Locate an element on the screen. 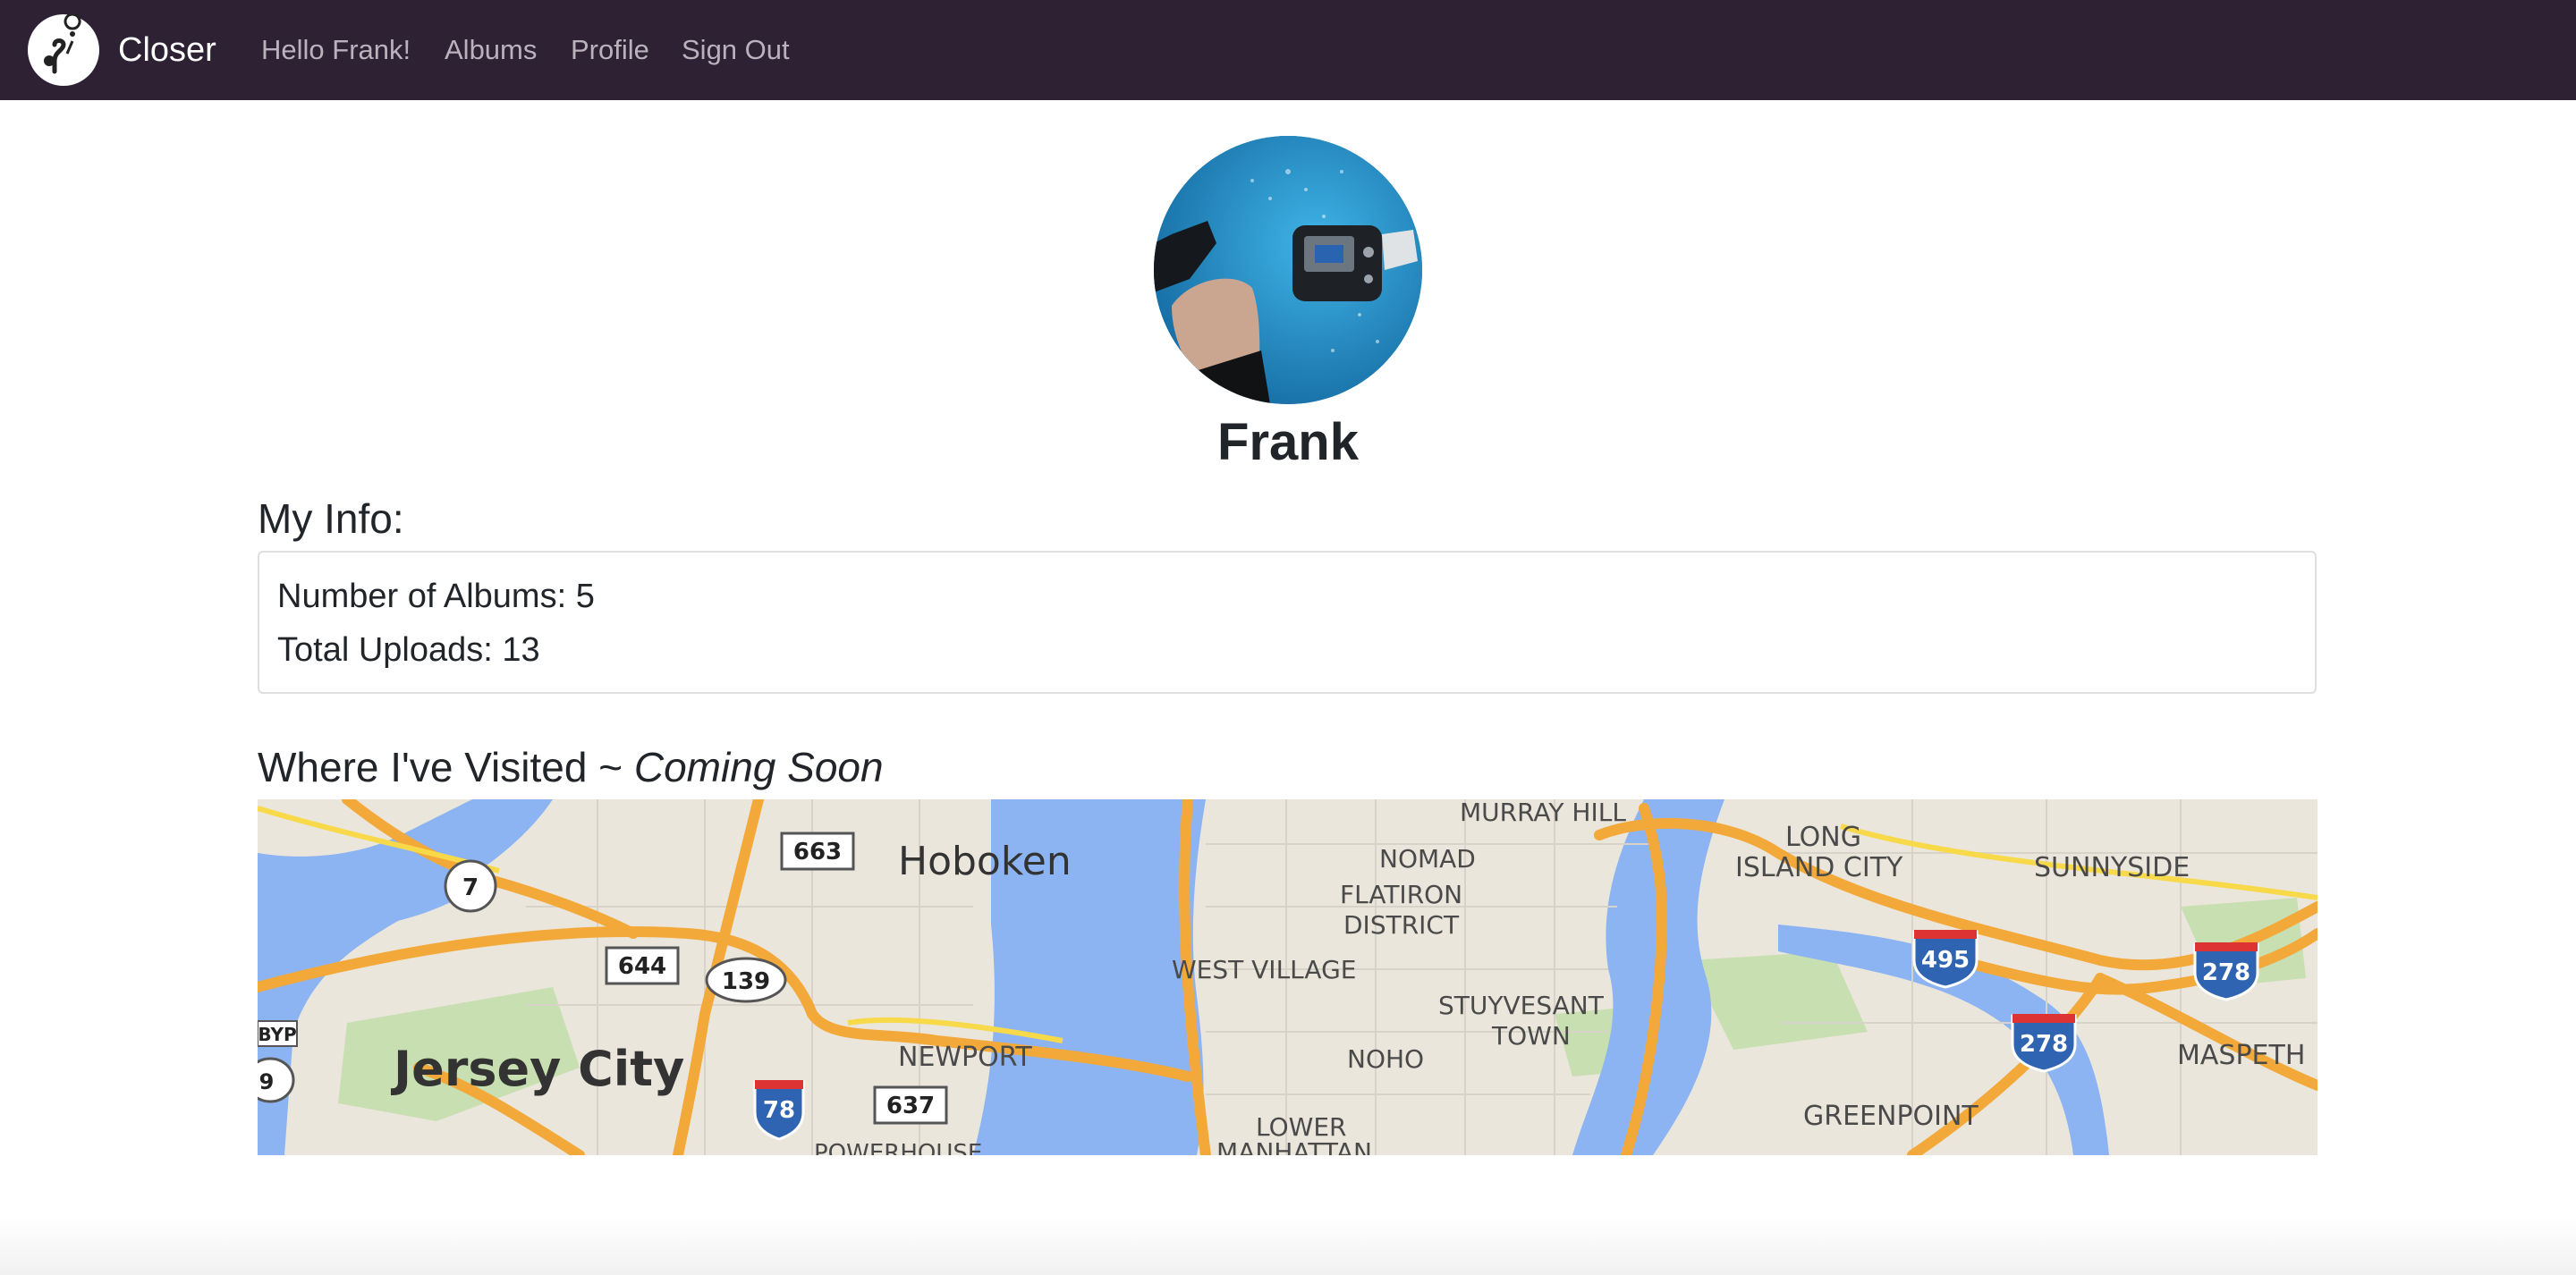  uploads-count: Total Uploads: 13 is located at coordinates (408, 650).